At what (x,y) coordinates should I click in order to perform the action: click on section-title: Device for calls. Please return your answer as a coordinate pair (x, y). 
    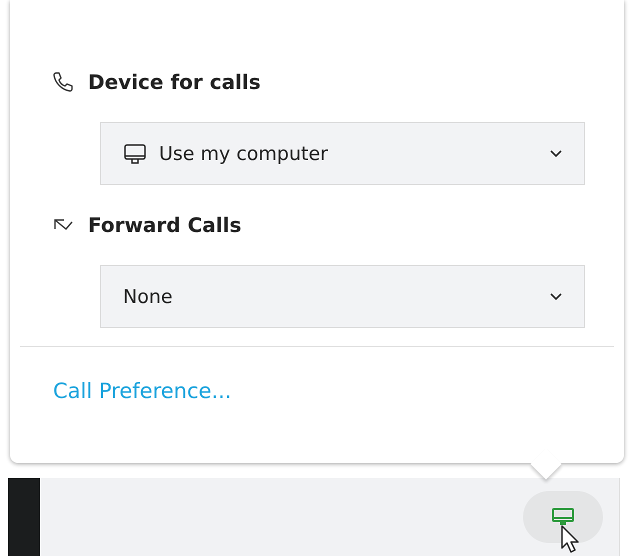
    Looking at the image, I should click on (174, 82).